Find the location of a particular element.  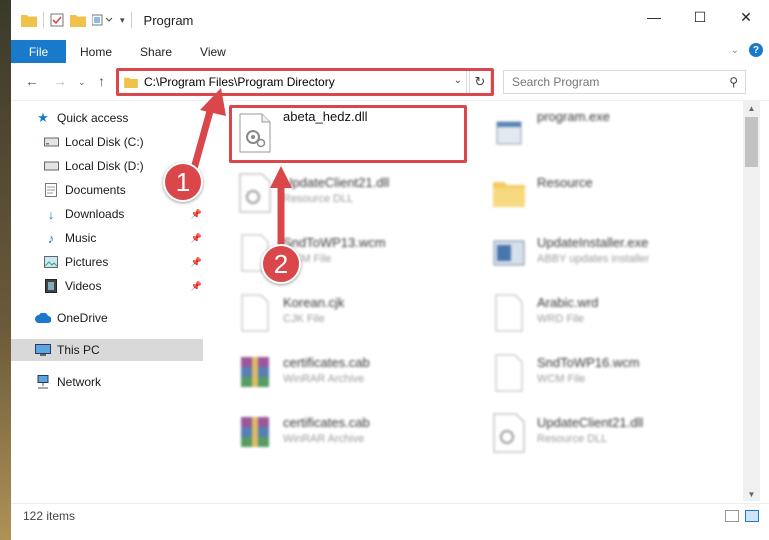

file-icon is located at coordinates (255, 313).